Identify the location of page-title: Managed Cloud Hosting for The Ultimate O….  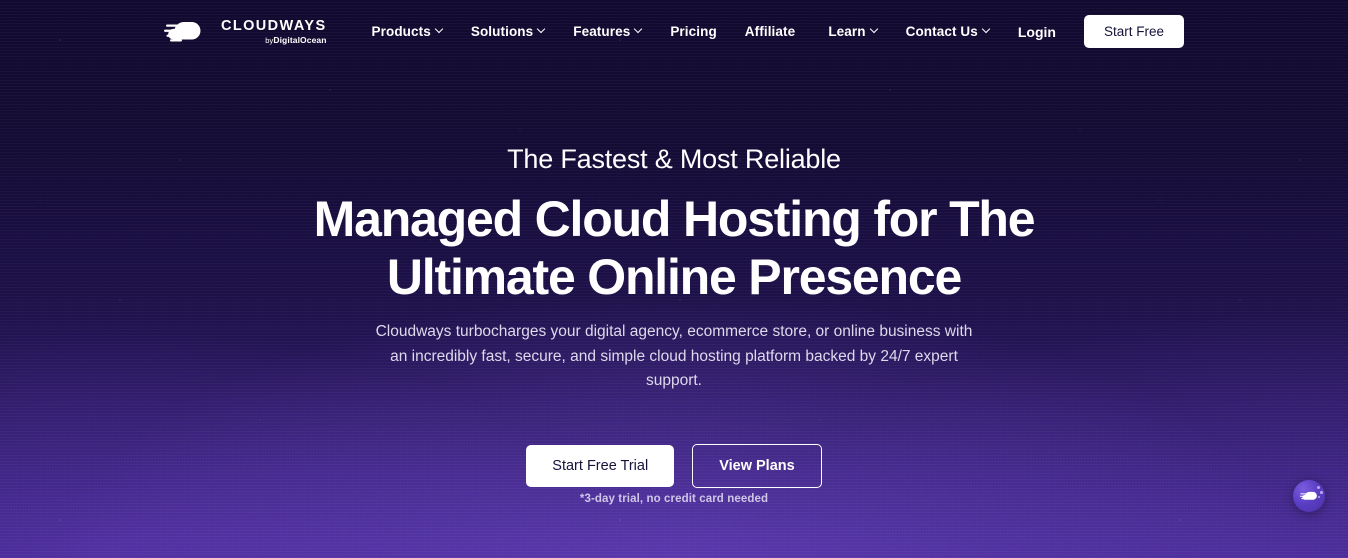
(674, 248).